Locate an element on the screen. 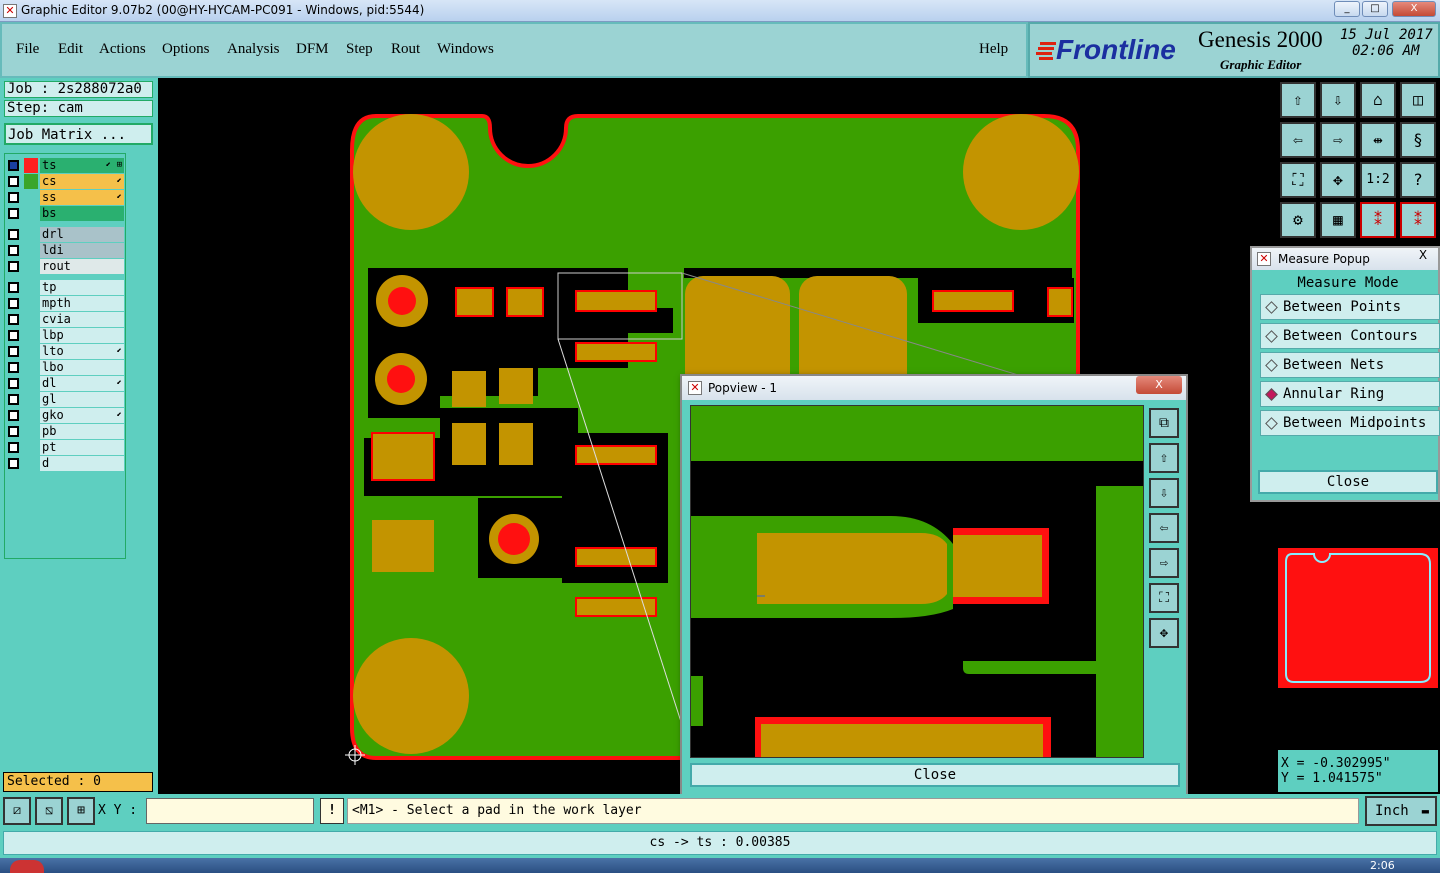 The height and width of the screenshot is (873, 1440). flip-icon: ⇹ is located at coordinates (1378, 140).